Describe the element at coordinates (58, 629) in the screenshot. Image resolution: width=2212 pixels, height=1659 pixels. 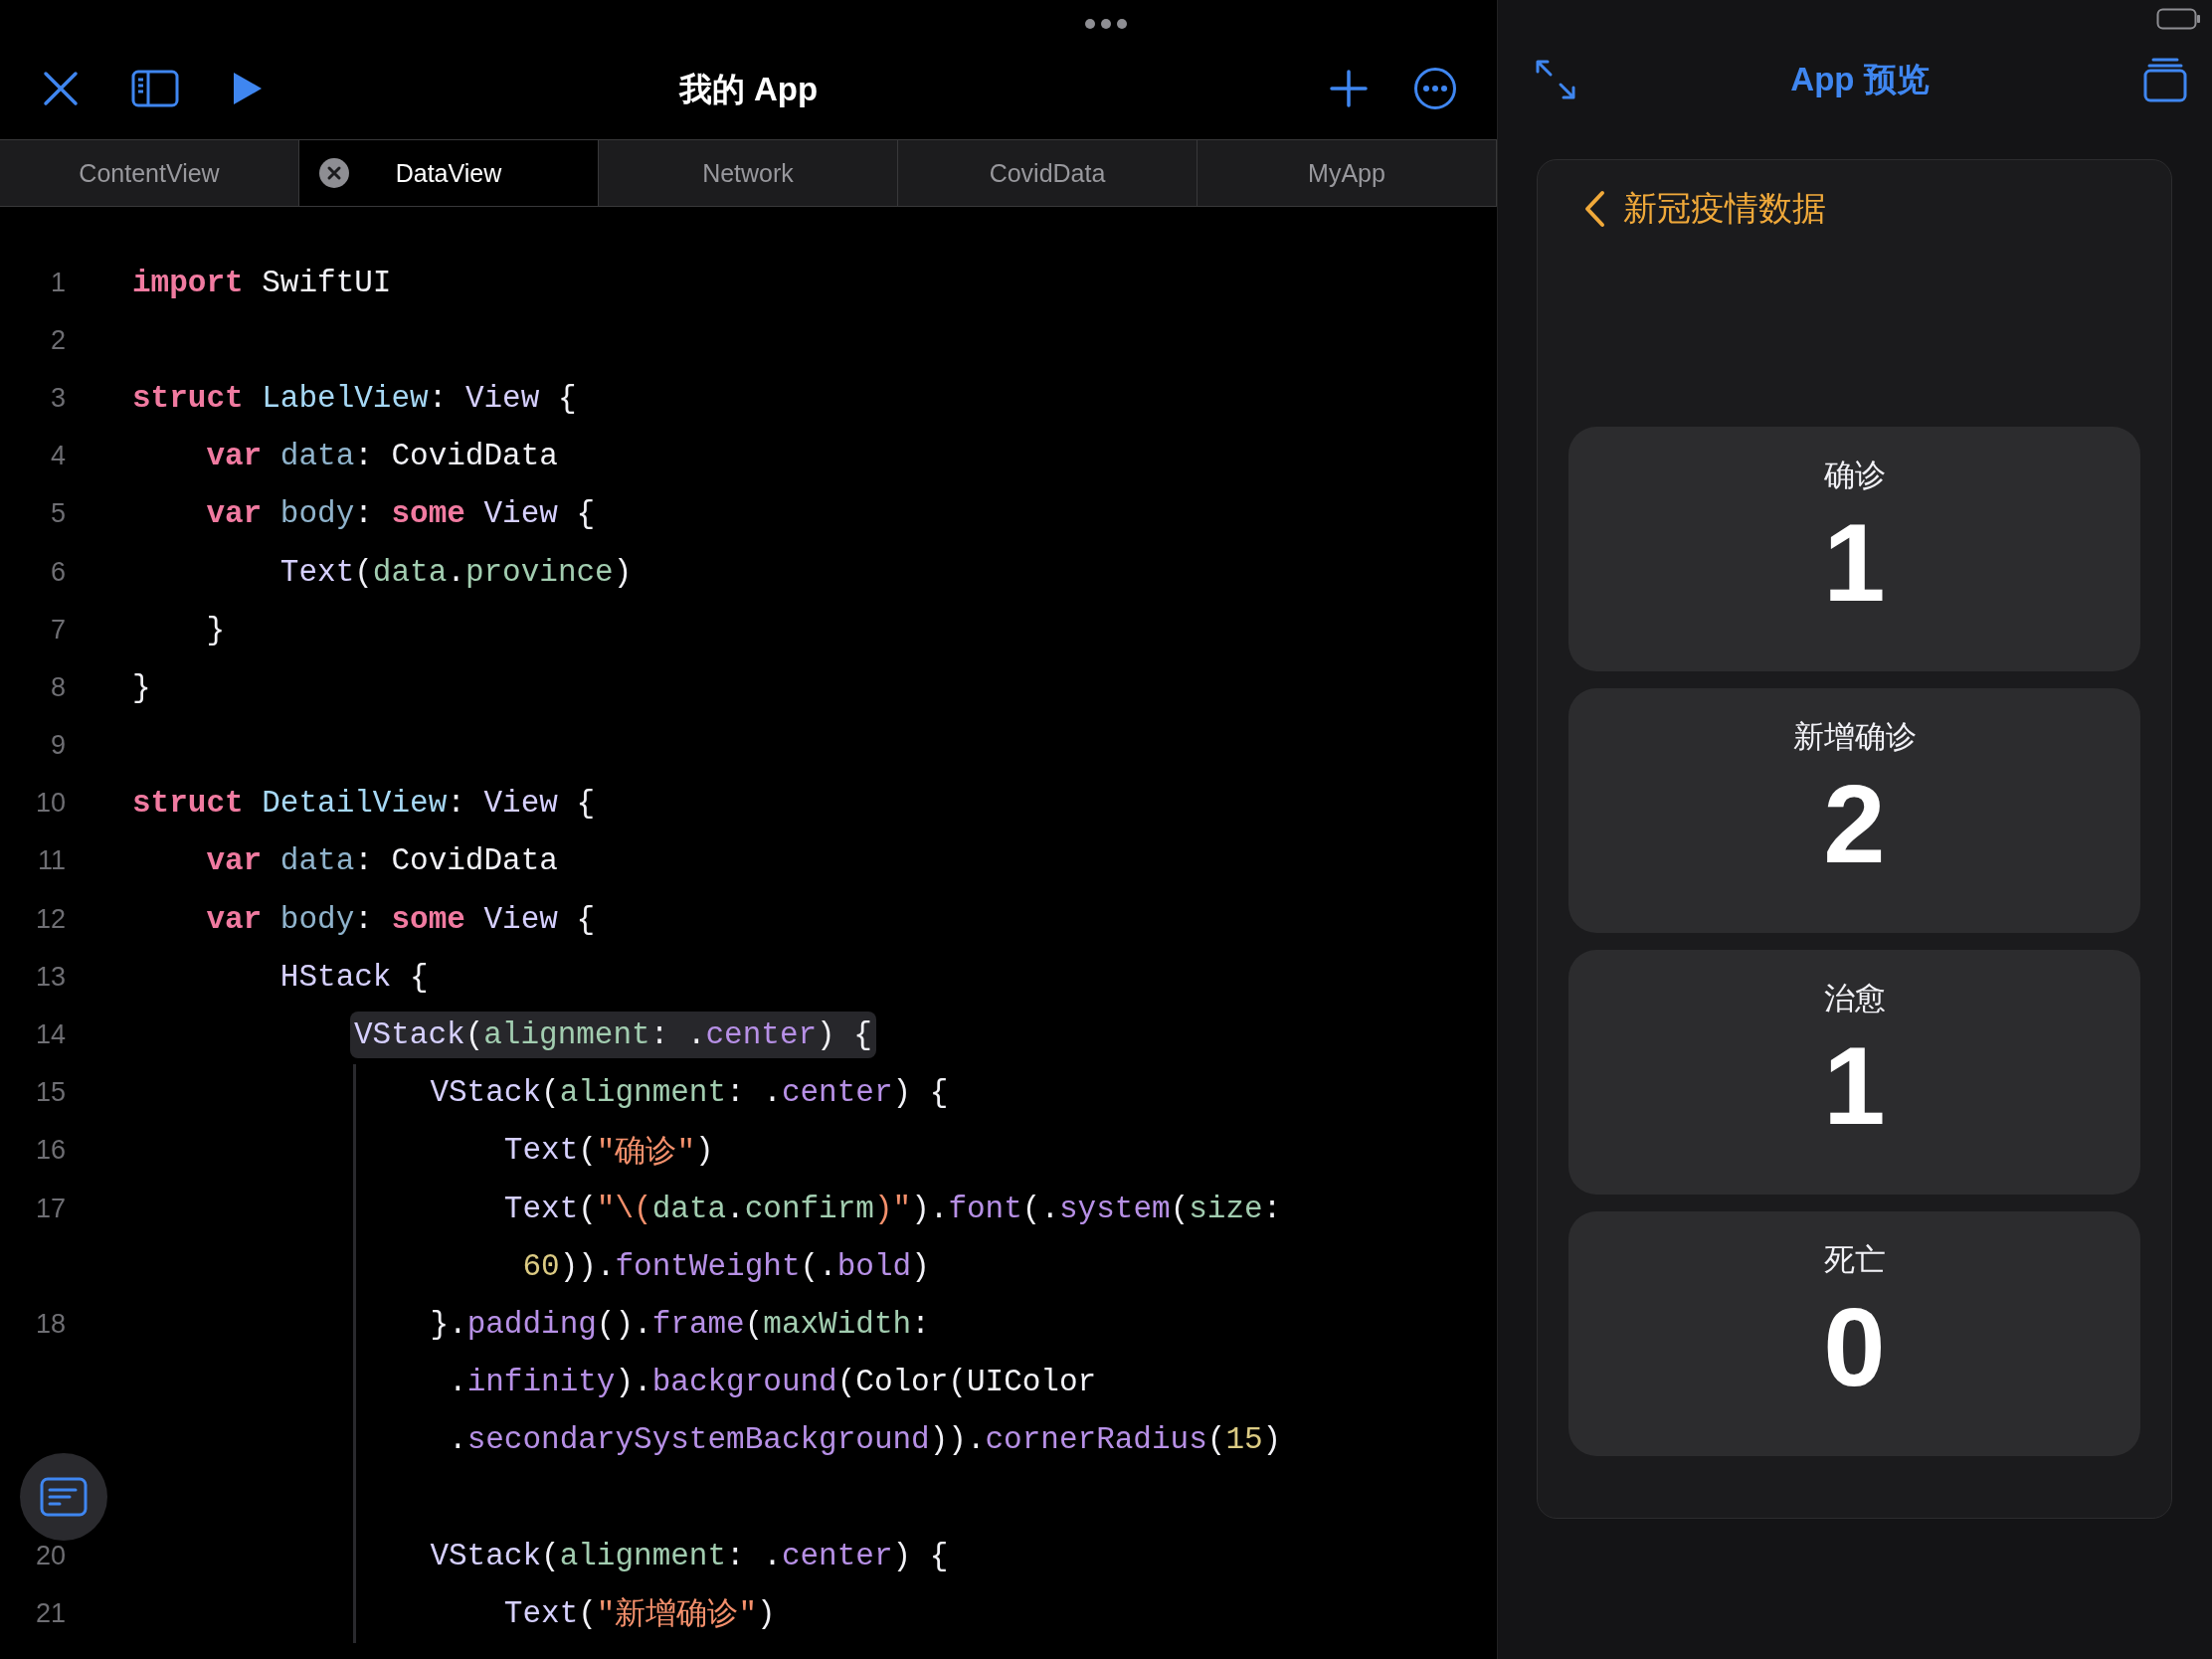
I see `line-number: 7` at that location.